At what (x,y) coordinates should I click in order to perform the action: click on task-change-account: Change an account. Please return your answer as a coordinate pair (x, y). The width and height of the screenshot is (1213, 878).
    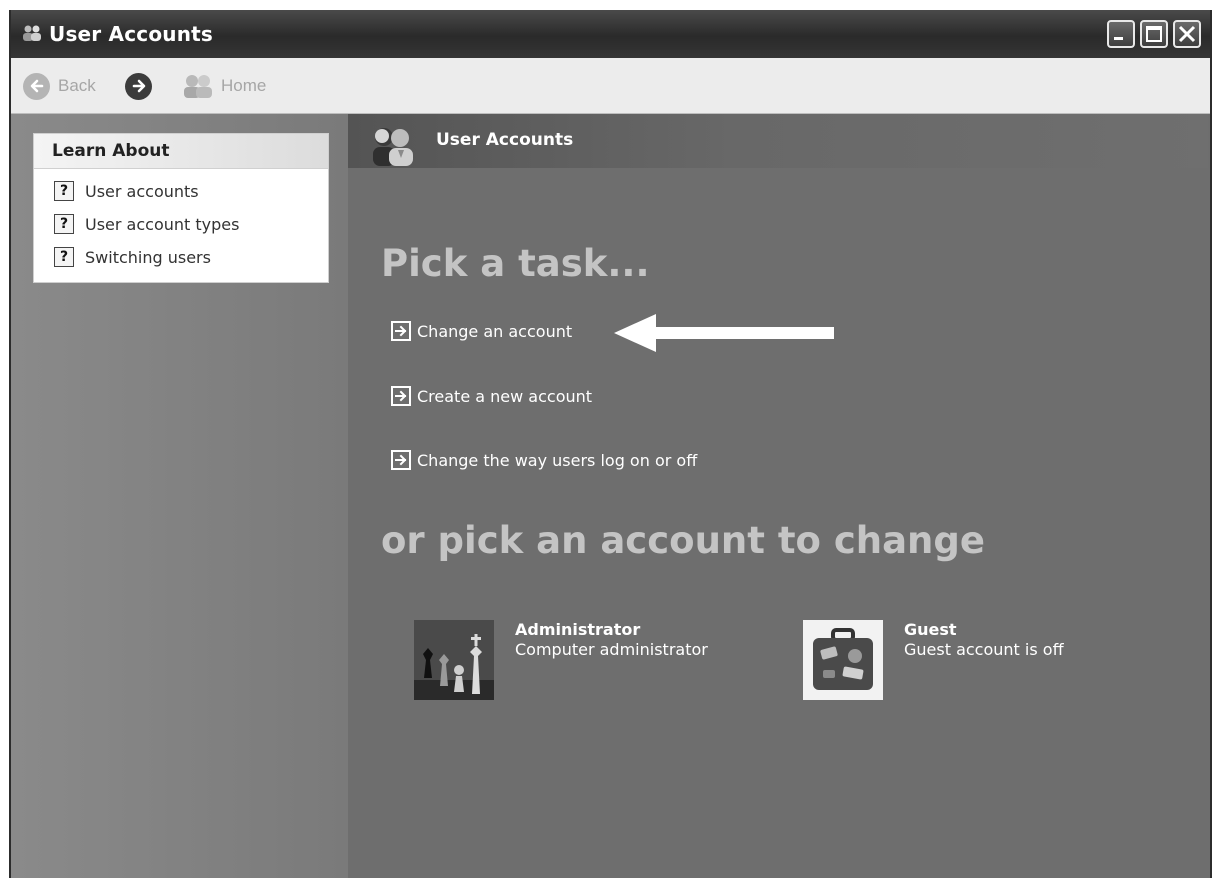
    Looking at the image, I should click on (481, 331).